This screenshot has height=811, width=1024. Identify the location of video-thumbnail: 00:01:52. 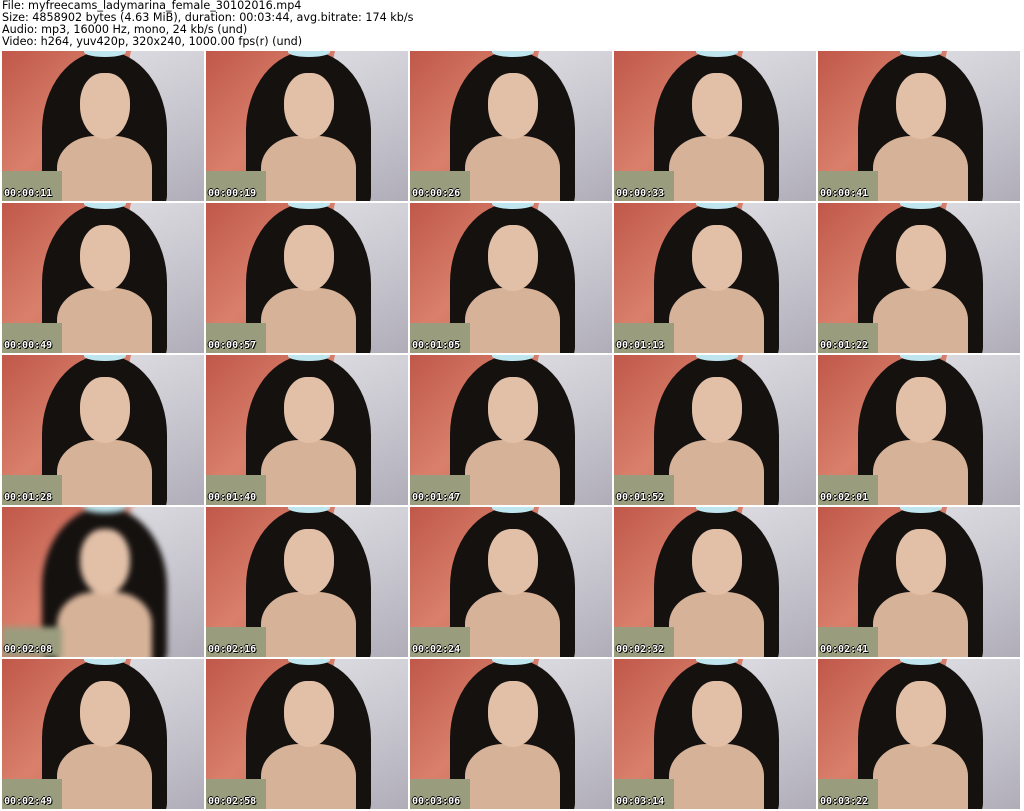
(715, 430).